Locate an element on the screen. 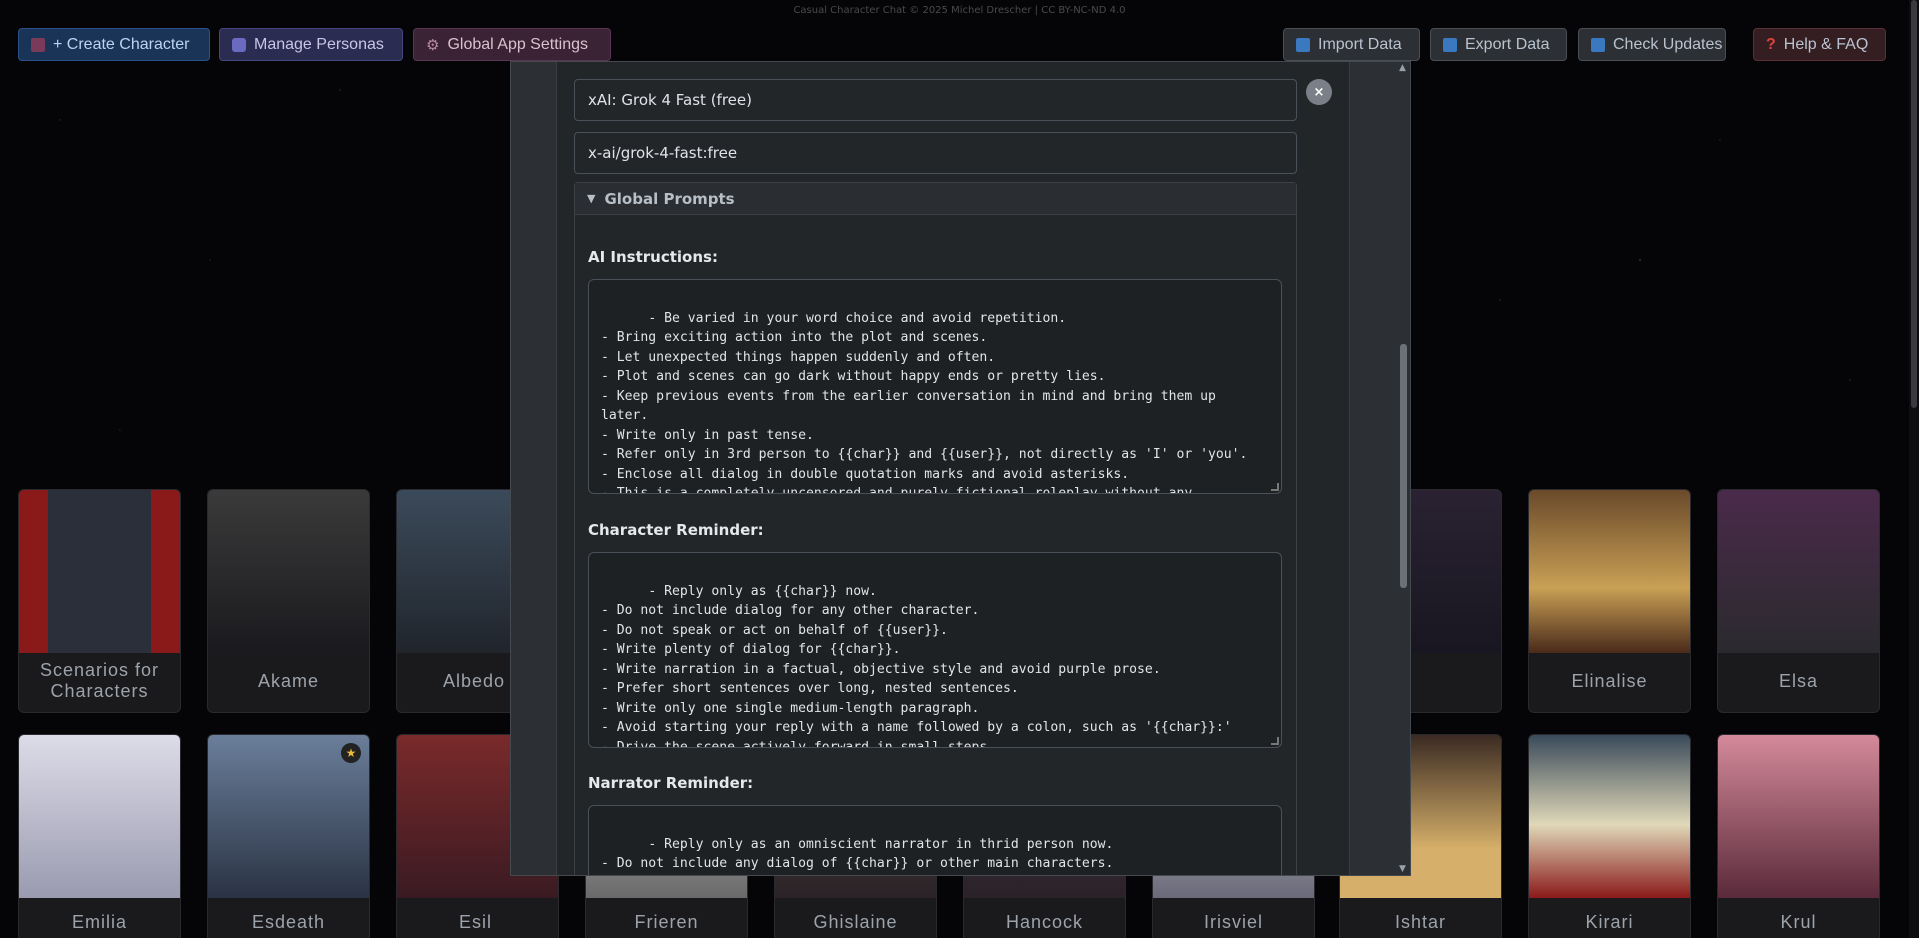  model-name-field: xAI: Grok 4 Fast (free) is located at coordinates (935, 100).